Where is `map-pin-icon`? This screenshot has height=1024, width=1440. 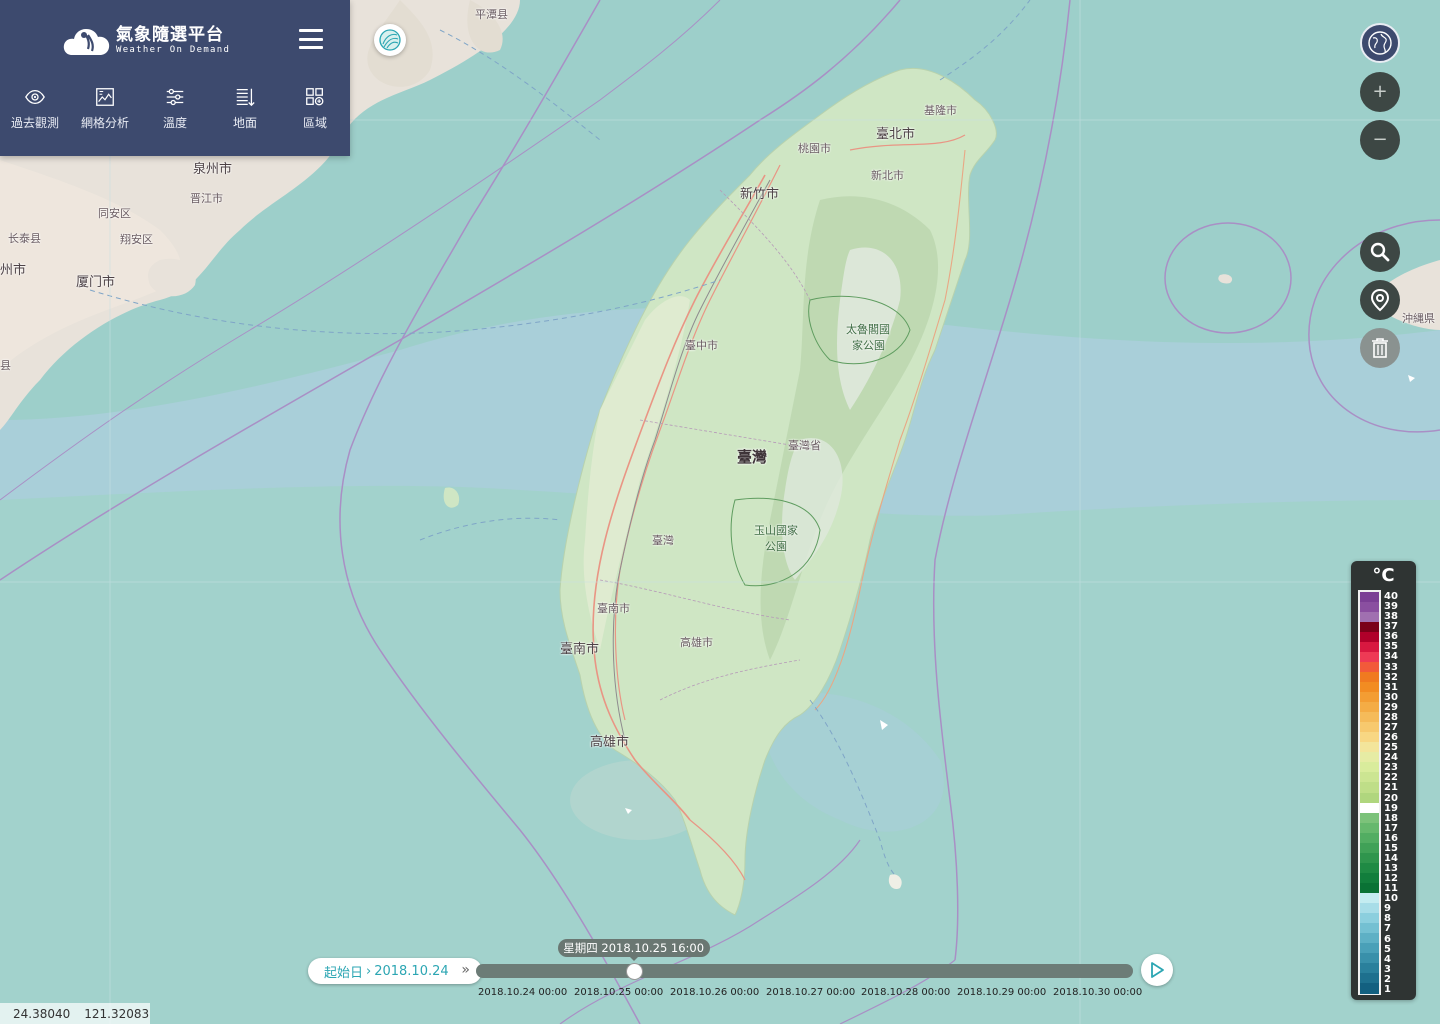 map-pin-icon is located at coordinates (1380, 300).